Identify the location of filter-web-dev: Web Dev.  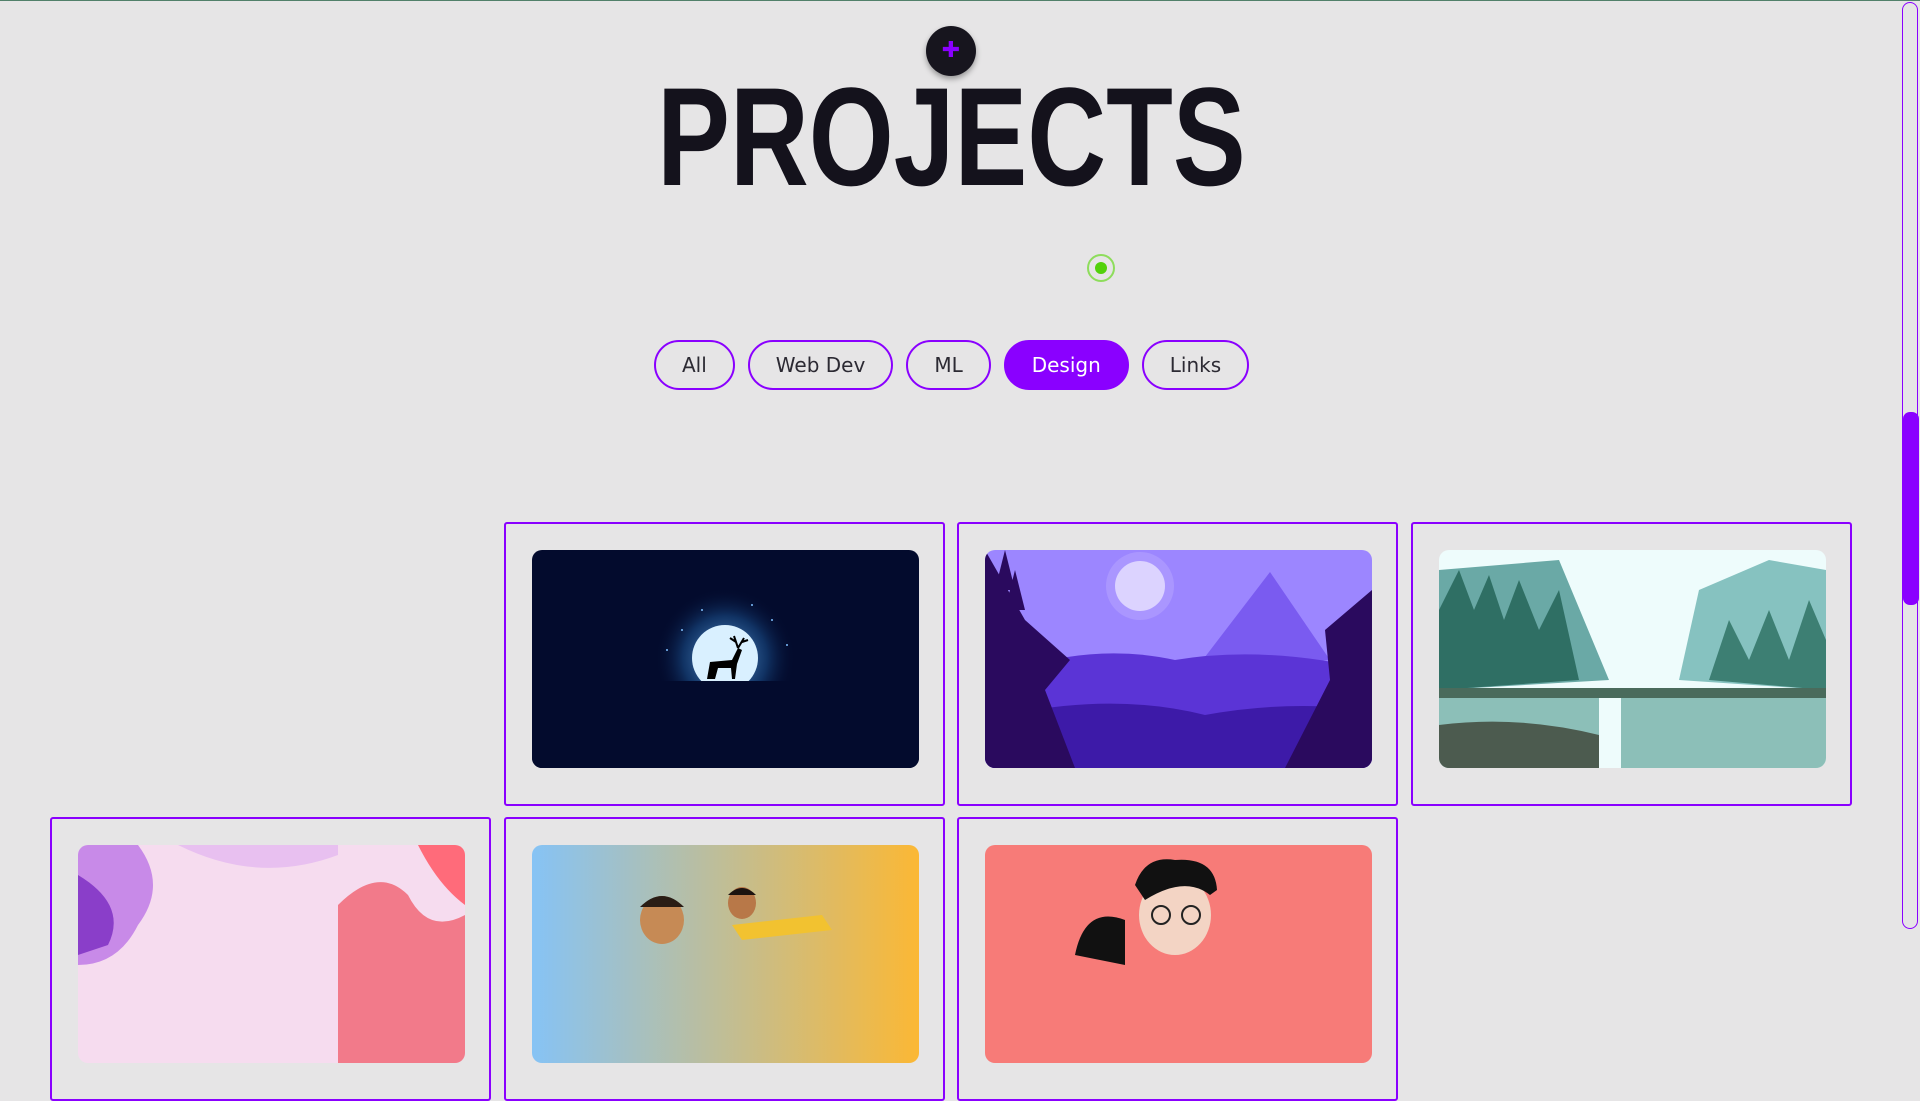
(820, 365).